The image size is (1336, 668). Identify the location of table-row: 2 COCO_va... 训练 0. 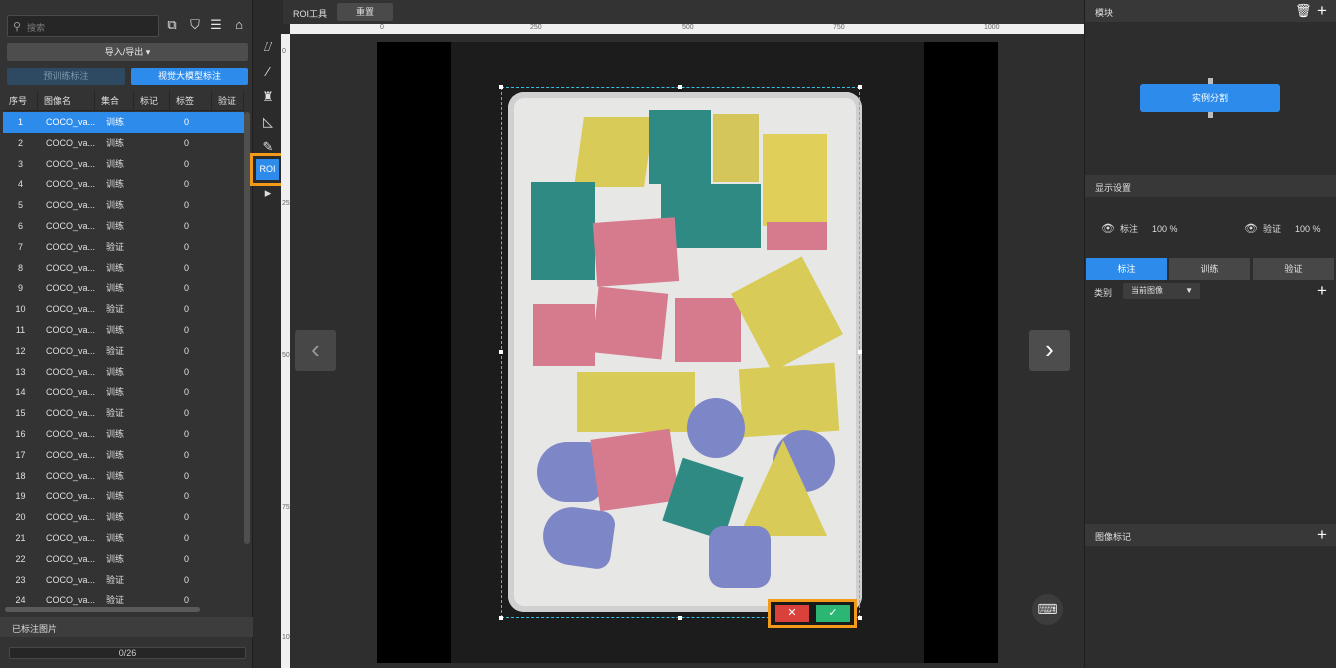
(123, 143).